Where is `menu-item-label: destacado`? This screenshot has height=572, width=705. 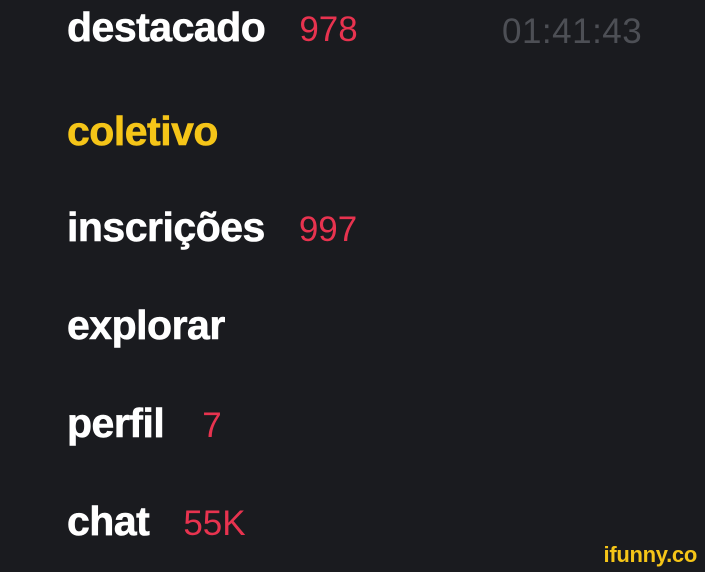
menu-item-label: destacado is located at coordinates (166, 27).